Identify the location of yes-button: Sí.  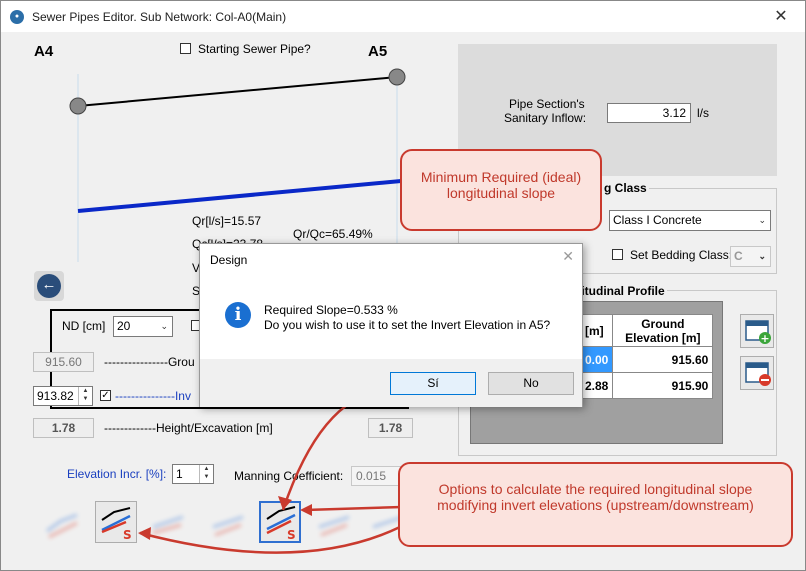
(433, 383).